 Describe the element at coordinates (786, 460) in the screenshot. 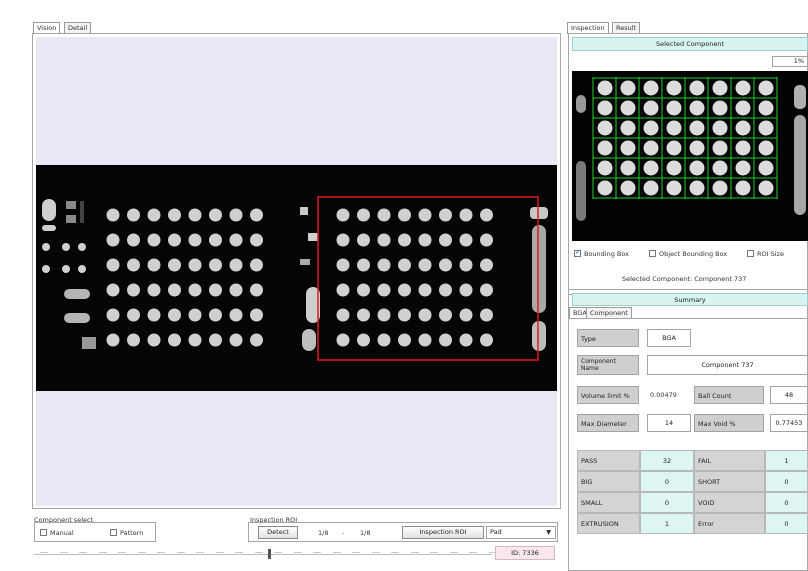

I see `result-value: 1` at that location.